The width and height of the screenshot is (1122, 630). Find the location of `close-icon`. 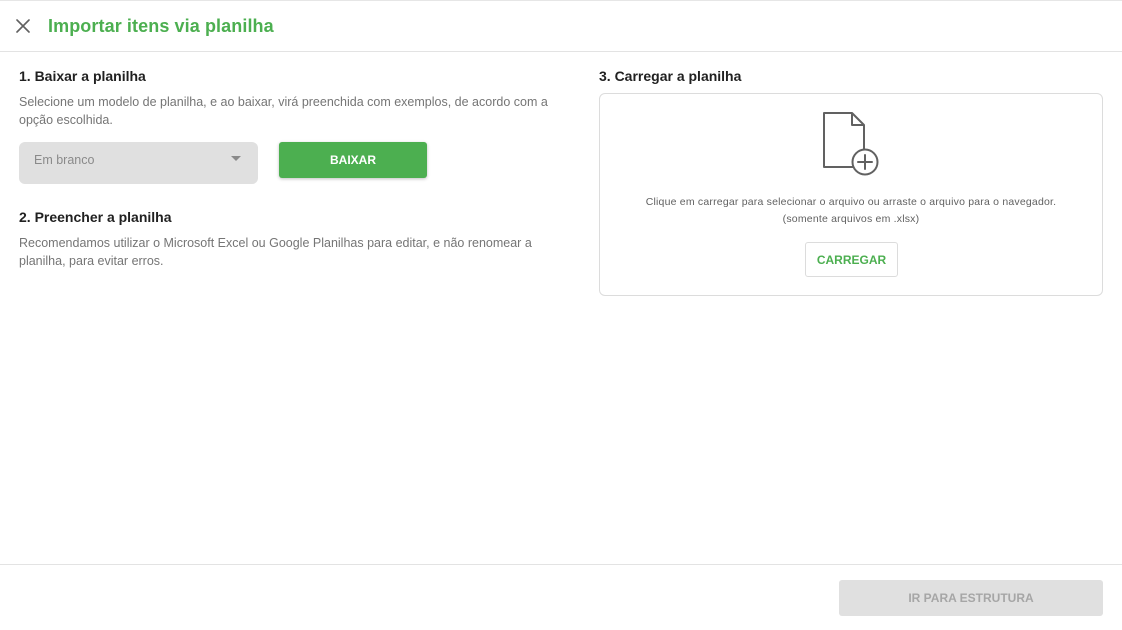

close-icon is located at coordinates (23, 26).